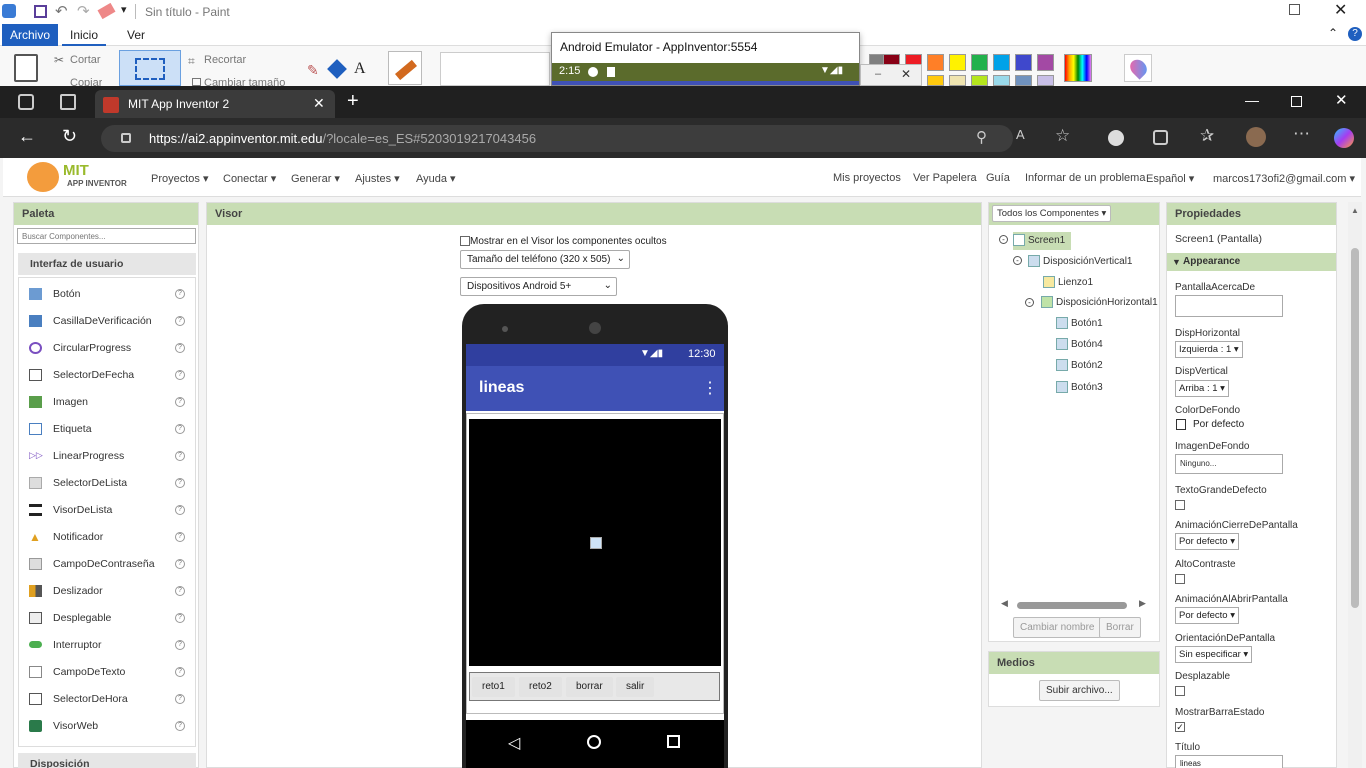 The image size is (1366, 768). Describe the element at coordinates (540, 687) in the screenshot. I see `phone-button-reto2: reto2` at that location.